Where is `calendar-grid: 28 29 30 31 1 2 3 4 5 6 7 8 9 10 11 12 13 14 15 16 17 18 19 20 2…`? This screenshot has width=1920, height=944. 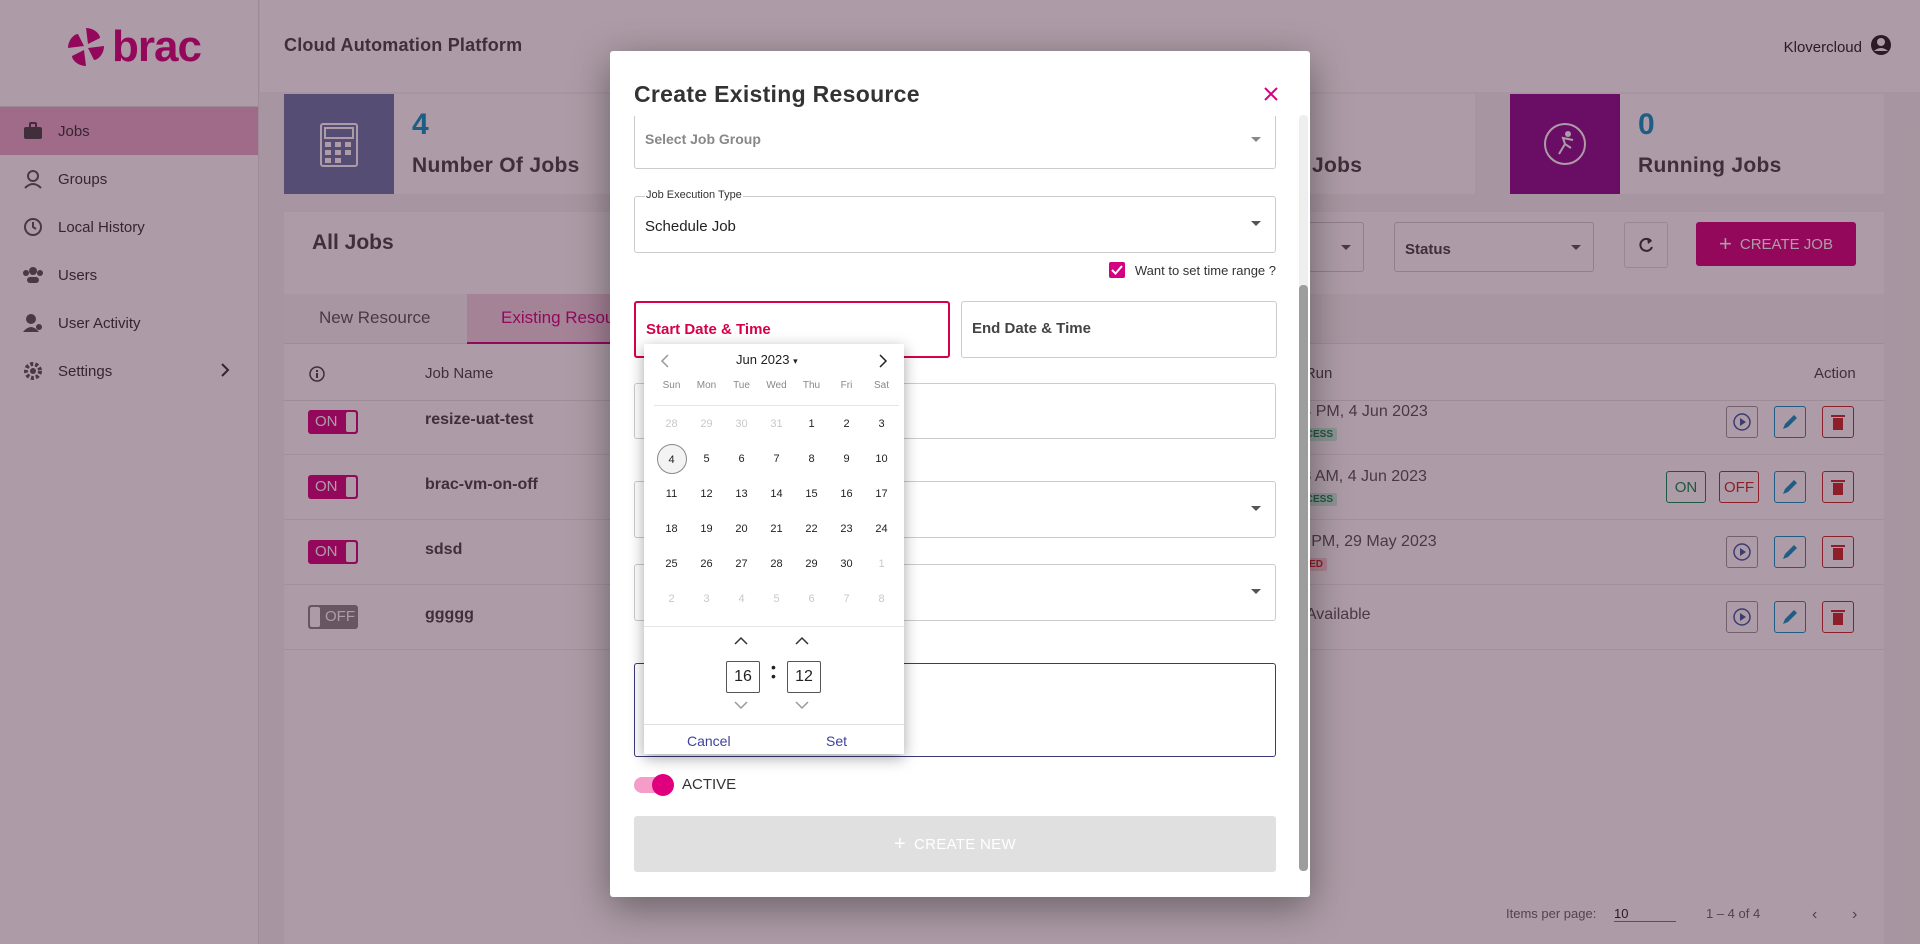
calendar-grid: 28 29 30 31 1 2 3 4 5 6 7 8 9 10 11 12 13 14 15 16 17 18 19 20 2… is located at coordinates (776, 510).